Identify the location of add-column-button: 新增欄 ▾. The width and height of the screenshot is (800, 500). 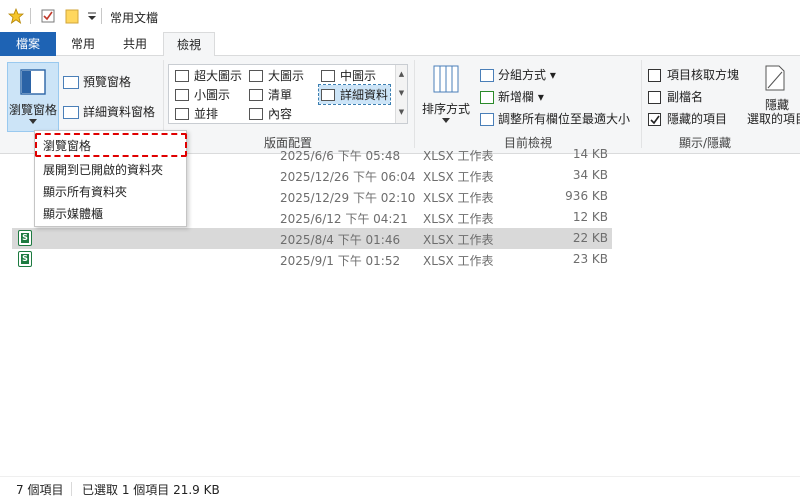
(512, 96).